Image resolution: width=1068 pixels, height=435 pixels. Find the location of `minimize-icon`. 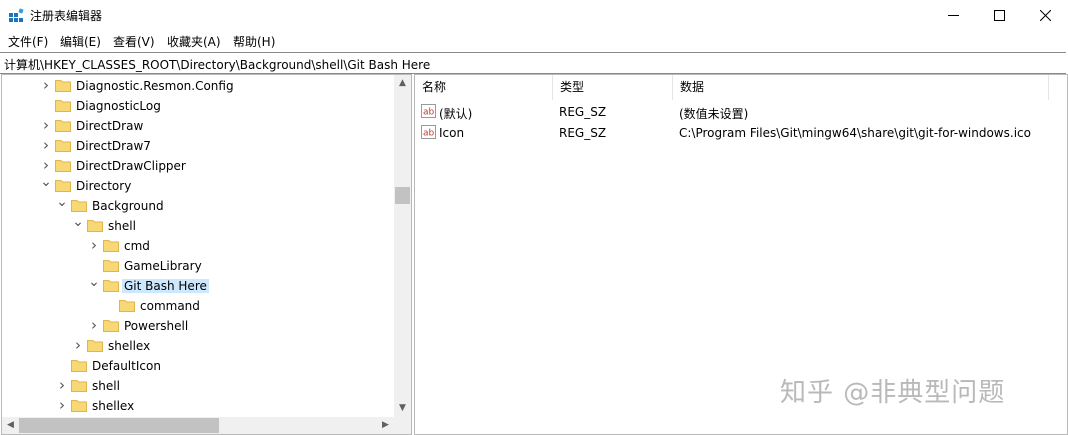

minimize-icon is located at coordinates (953, 15).